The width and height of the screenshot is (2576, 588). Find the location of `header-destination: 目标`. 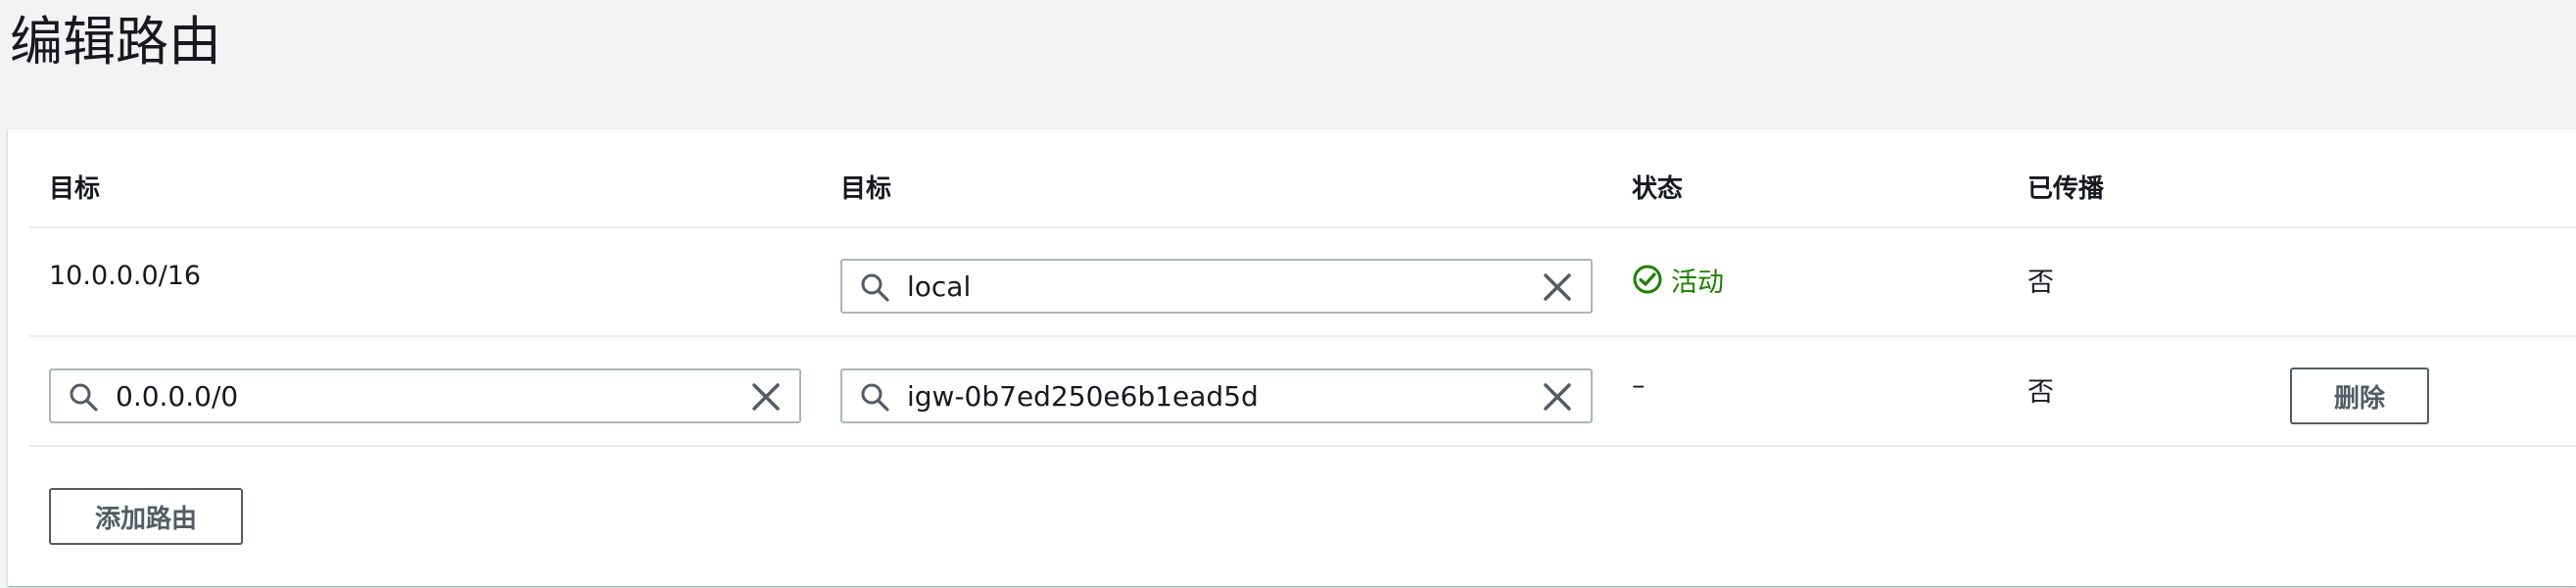

header-destination: 目标 is located at coordinates (75, 189).